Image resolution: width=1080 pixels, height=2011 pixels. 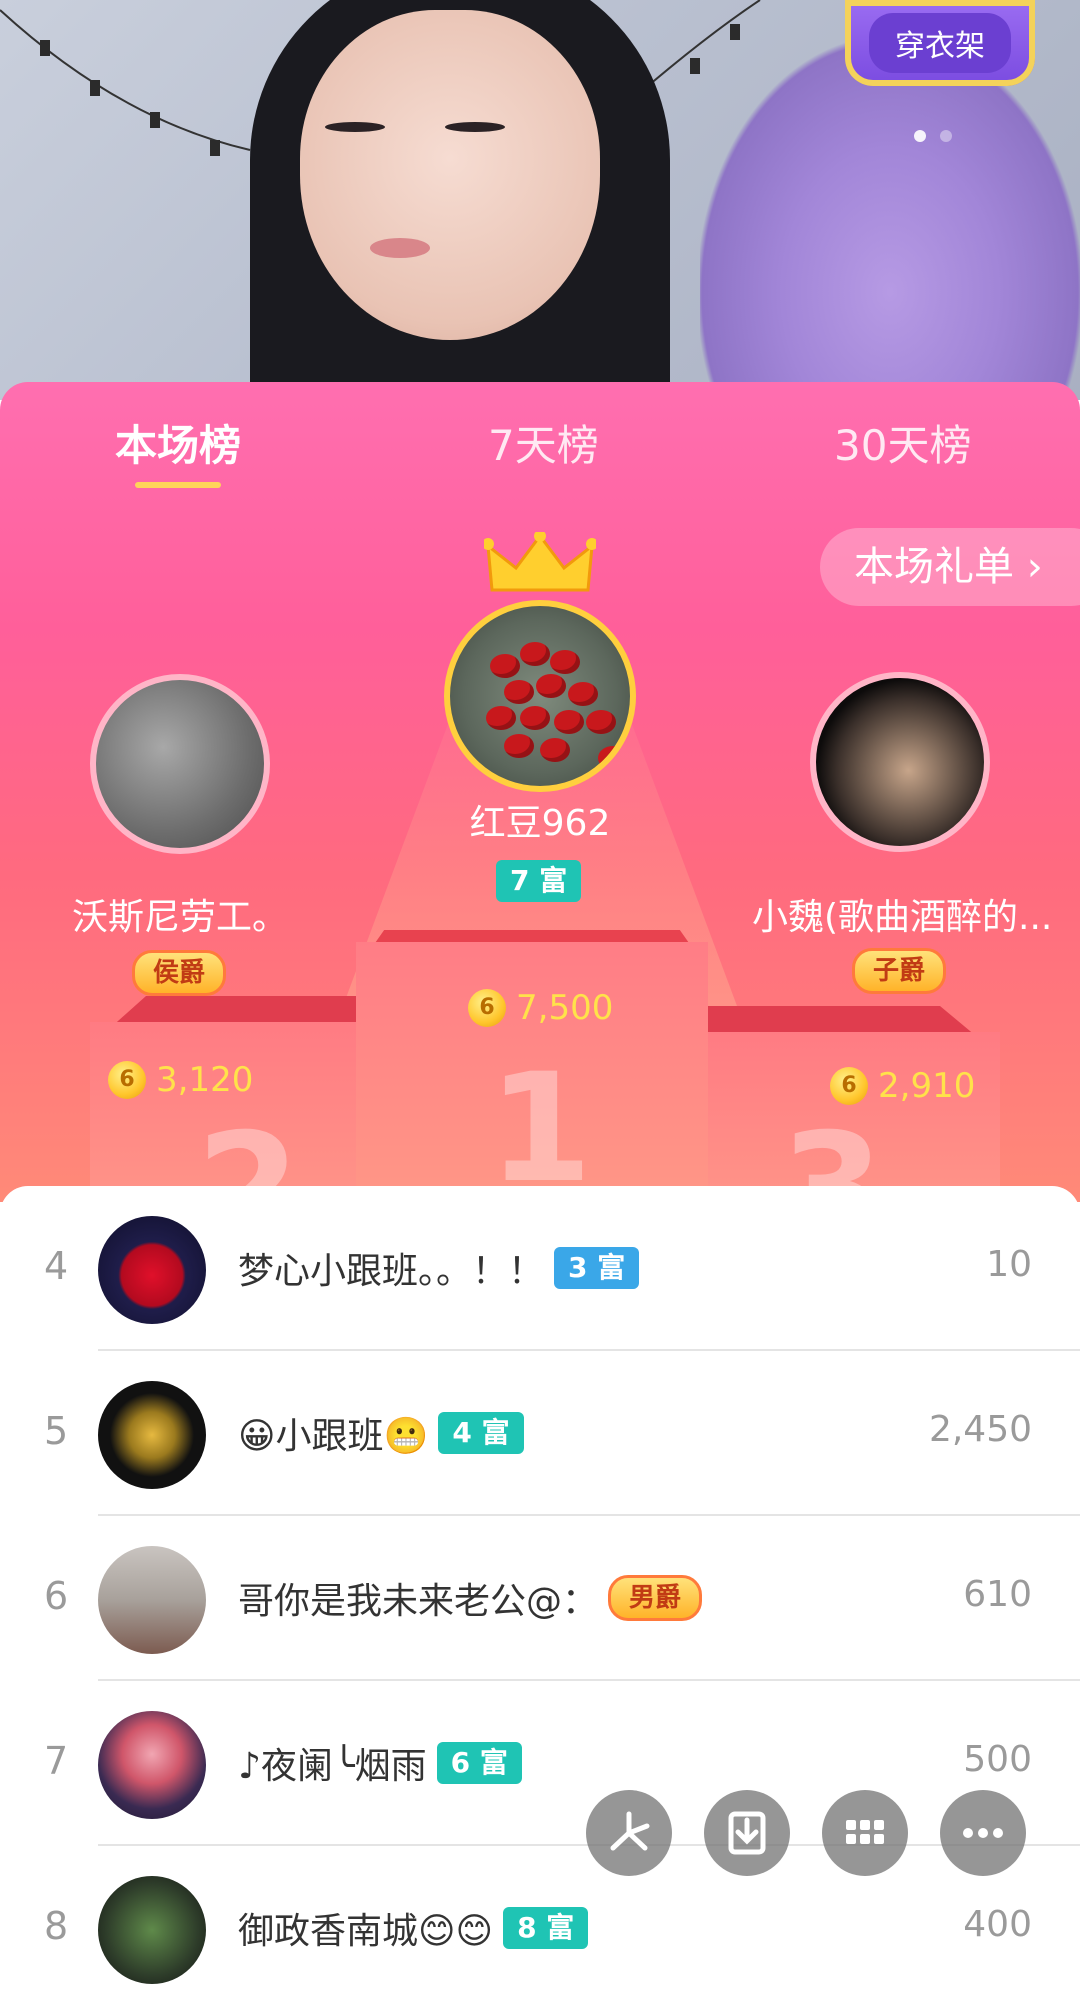 I want to click on tab-current-show: 本场榜, so click(x=178, y=442).